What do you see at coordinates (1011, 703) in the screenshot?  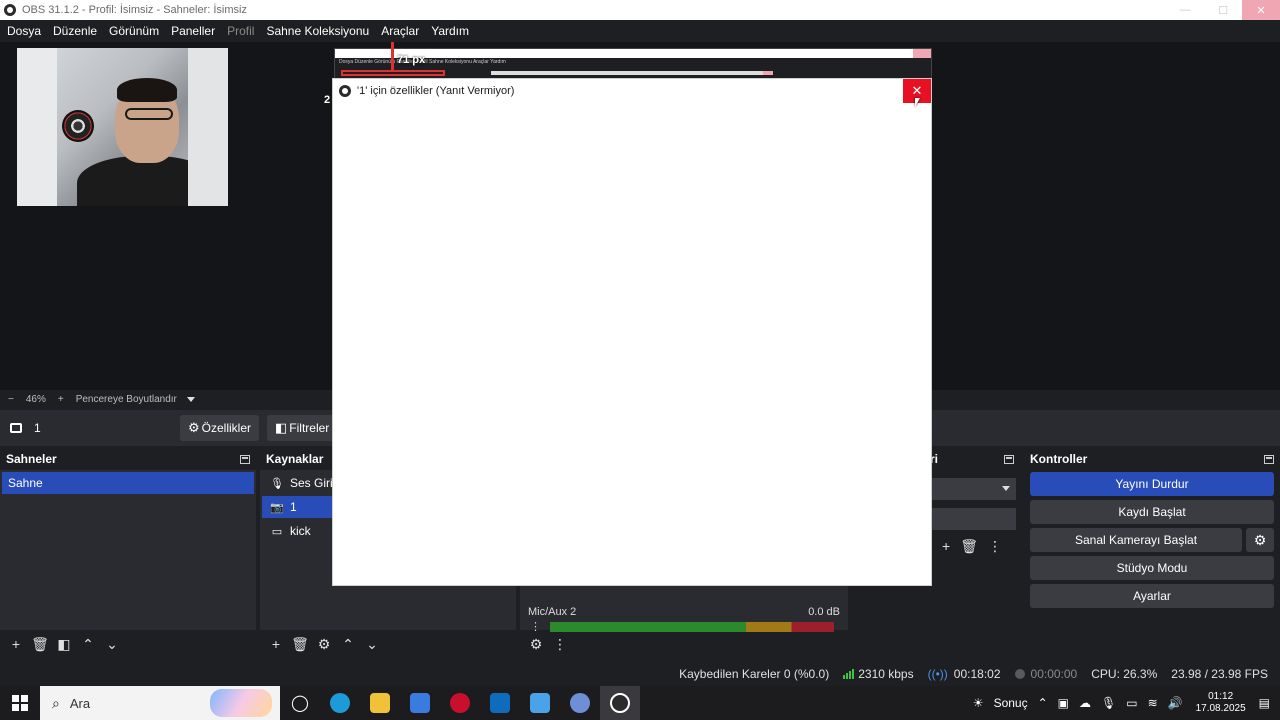 I see `tray-label: Sonuç` at bounding box center [1011, 703].